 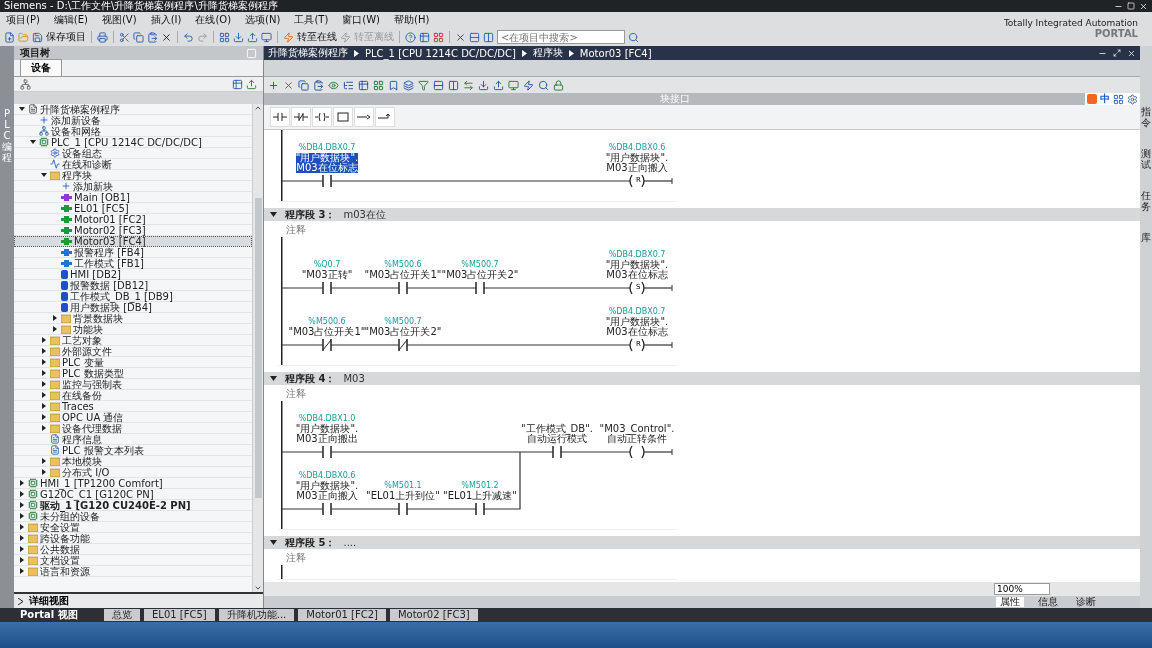 I want to click on tree-item: 报警数据 [DB12], so click(x=133, y=285).